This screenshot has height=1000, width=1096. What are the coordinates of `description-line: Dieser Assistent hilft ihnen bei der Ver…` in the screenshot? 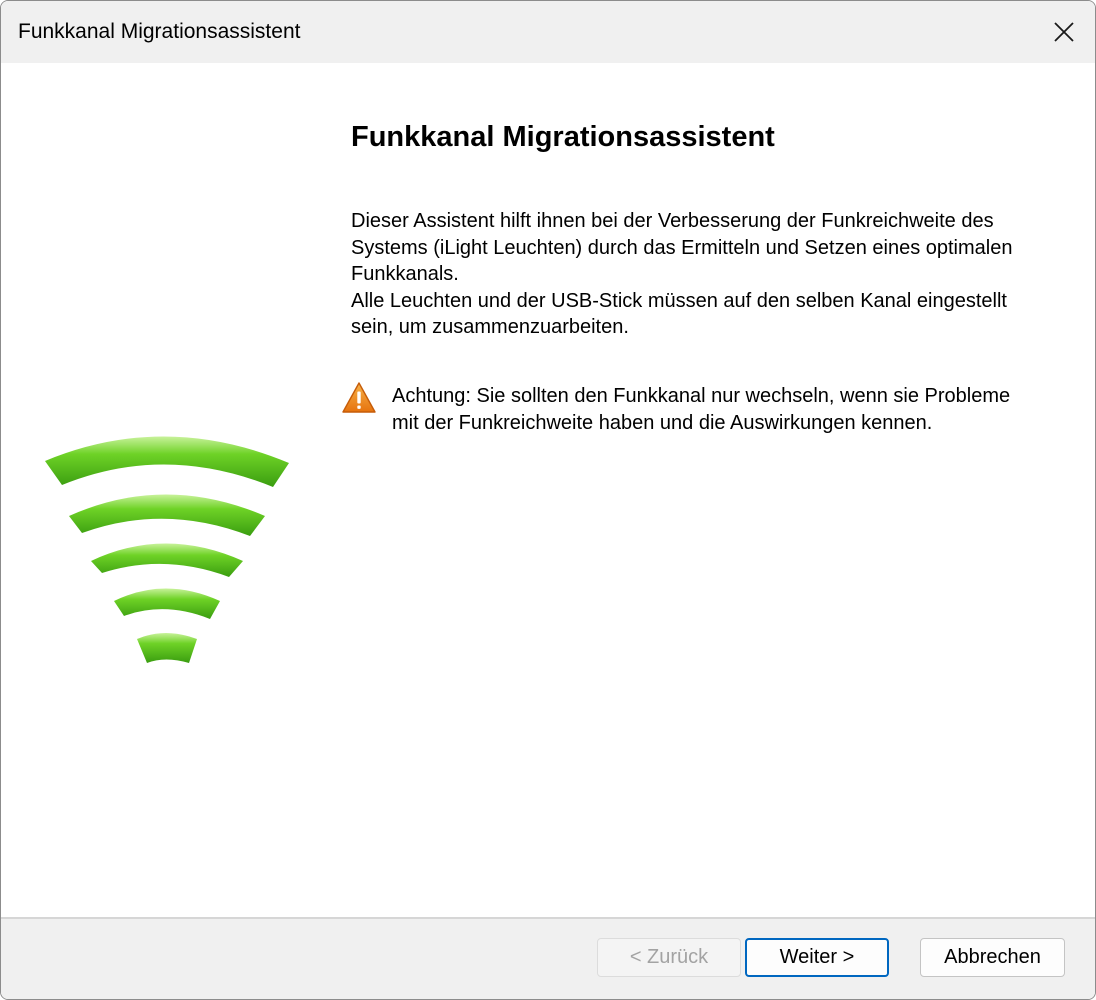 It's located at (672, 221).